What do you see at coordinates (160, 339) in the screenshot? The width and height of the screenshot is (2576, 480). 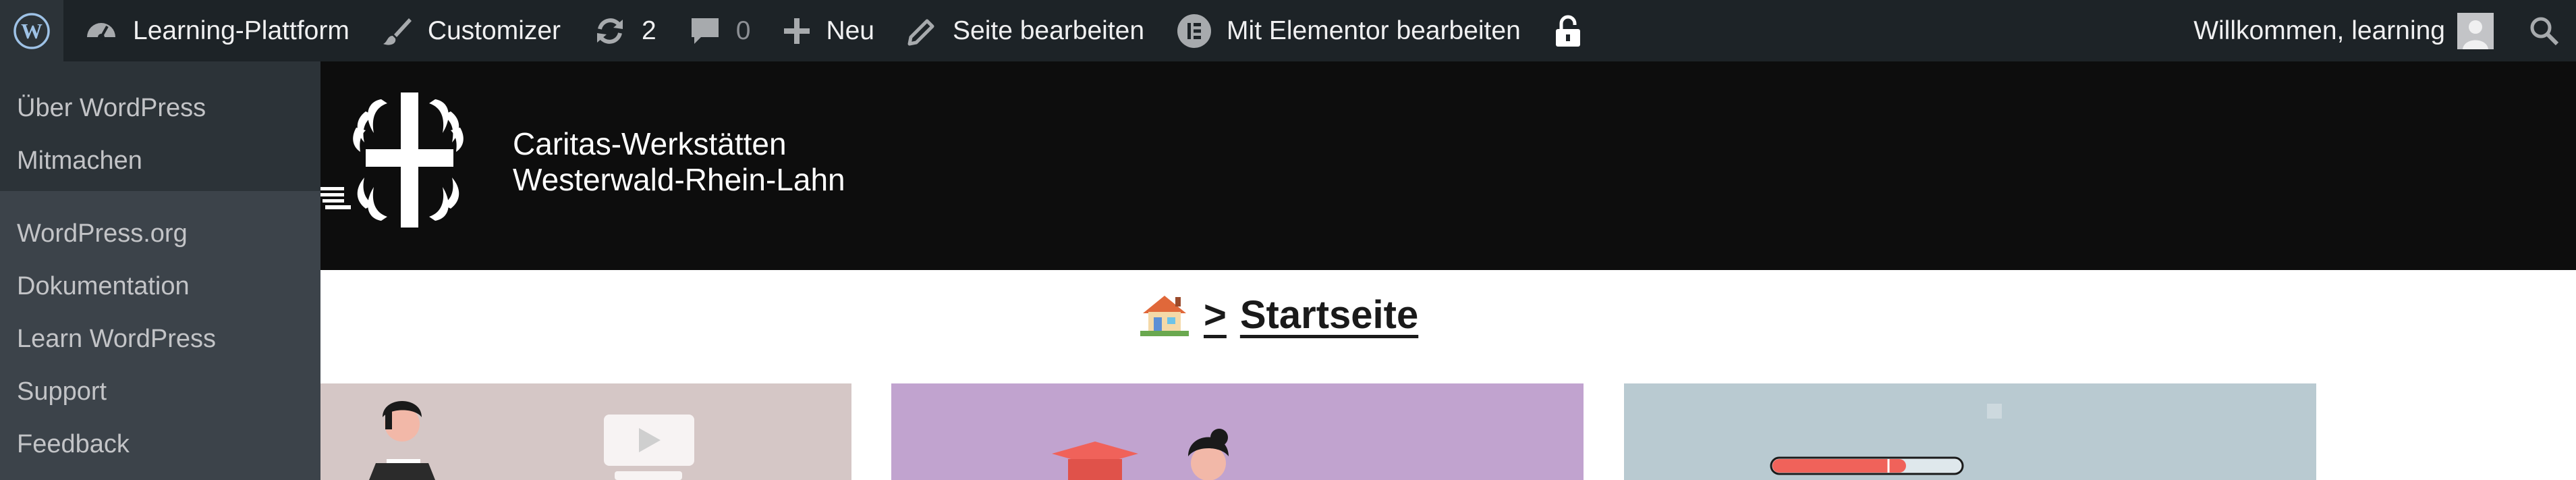 I see `menu-item-learn-wordpress: Learn WordPress` at bounding box center [160, 339].